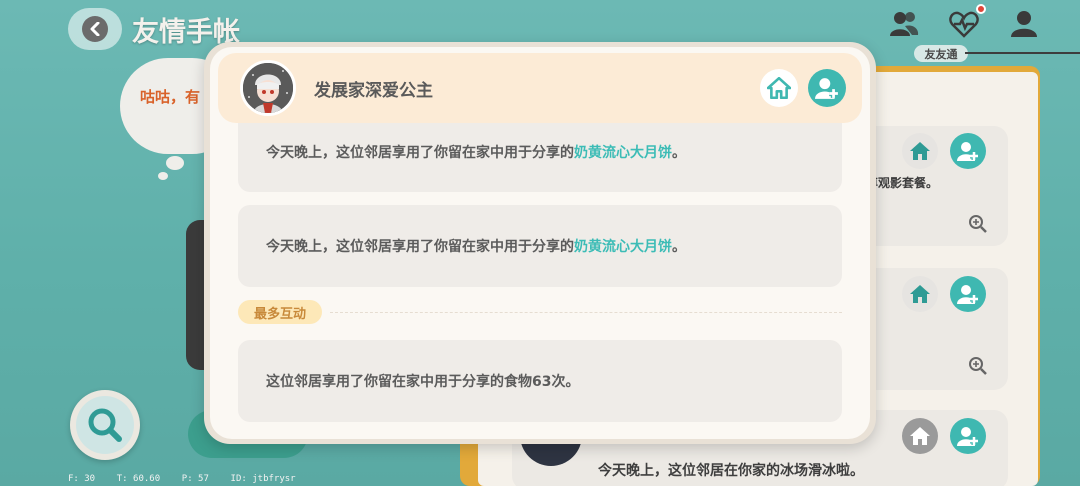 The image size is (1080, 486). I want to click on debug-info: F: 30 T: 60.60 P: 57 ID: jtbfrysr, so click(182, 479).